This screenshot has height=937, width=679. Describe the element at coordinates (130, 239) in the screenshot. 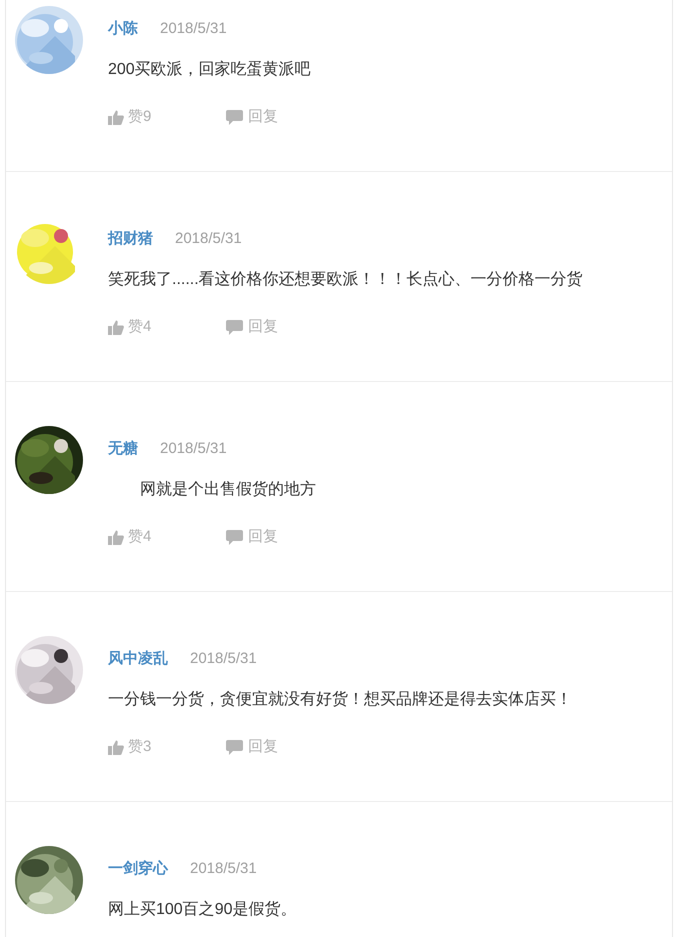

I see `user-name-link: 招财猪` at that location.